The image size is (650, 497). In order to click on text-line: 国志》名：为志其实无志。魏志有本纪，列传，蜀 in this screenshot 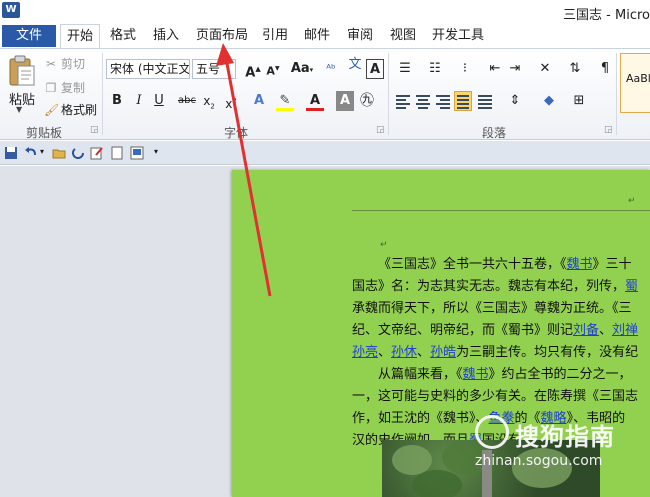, I will do `click(495, 287)`.